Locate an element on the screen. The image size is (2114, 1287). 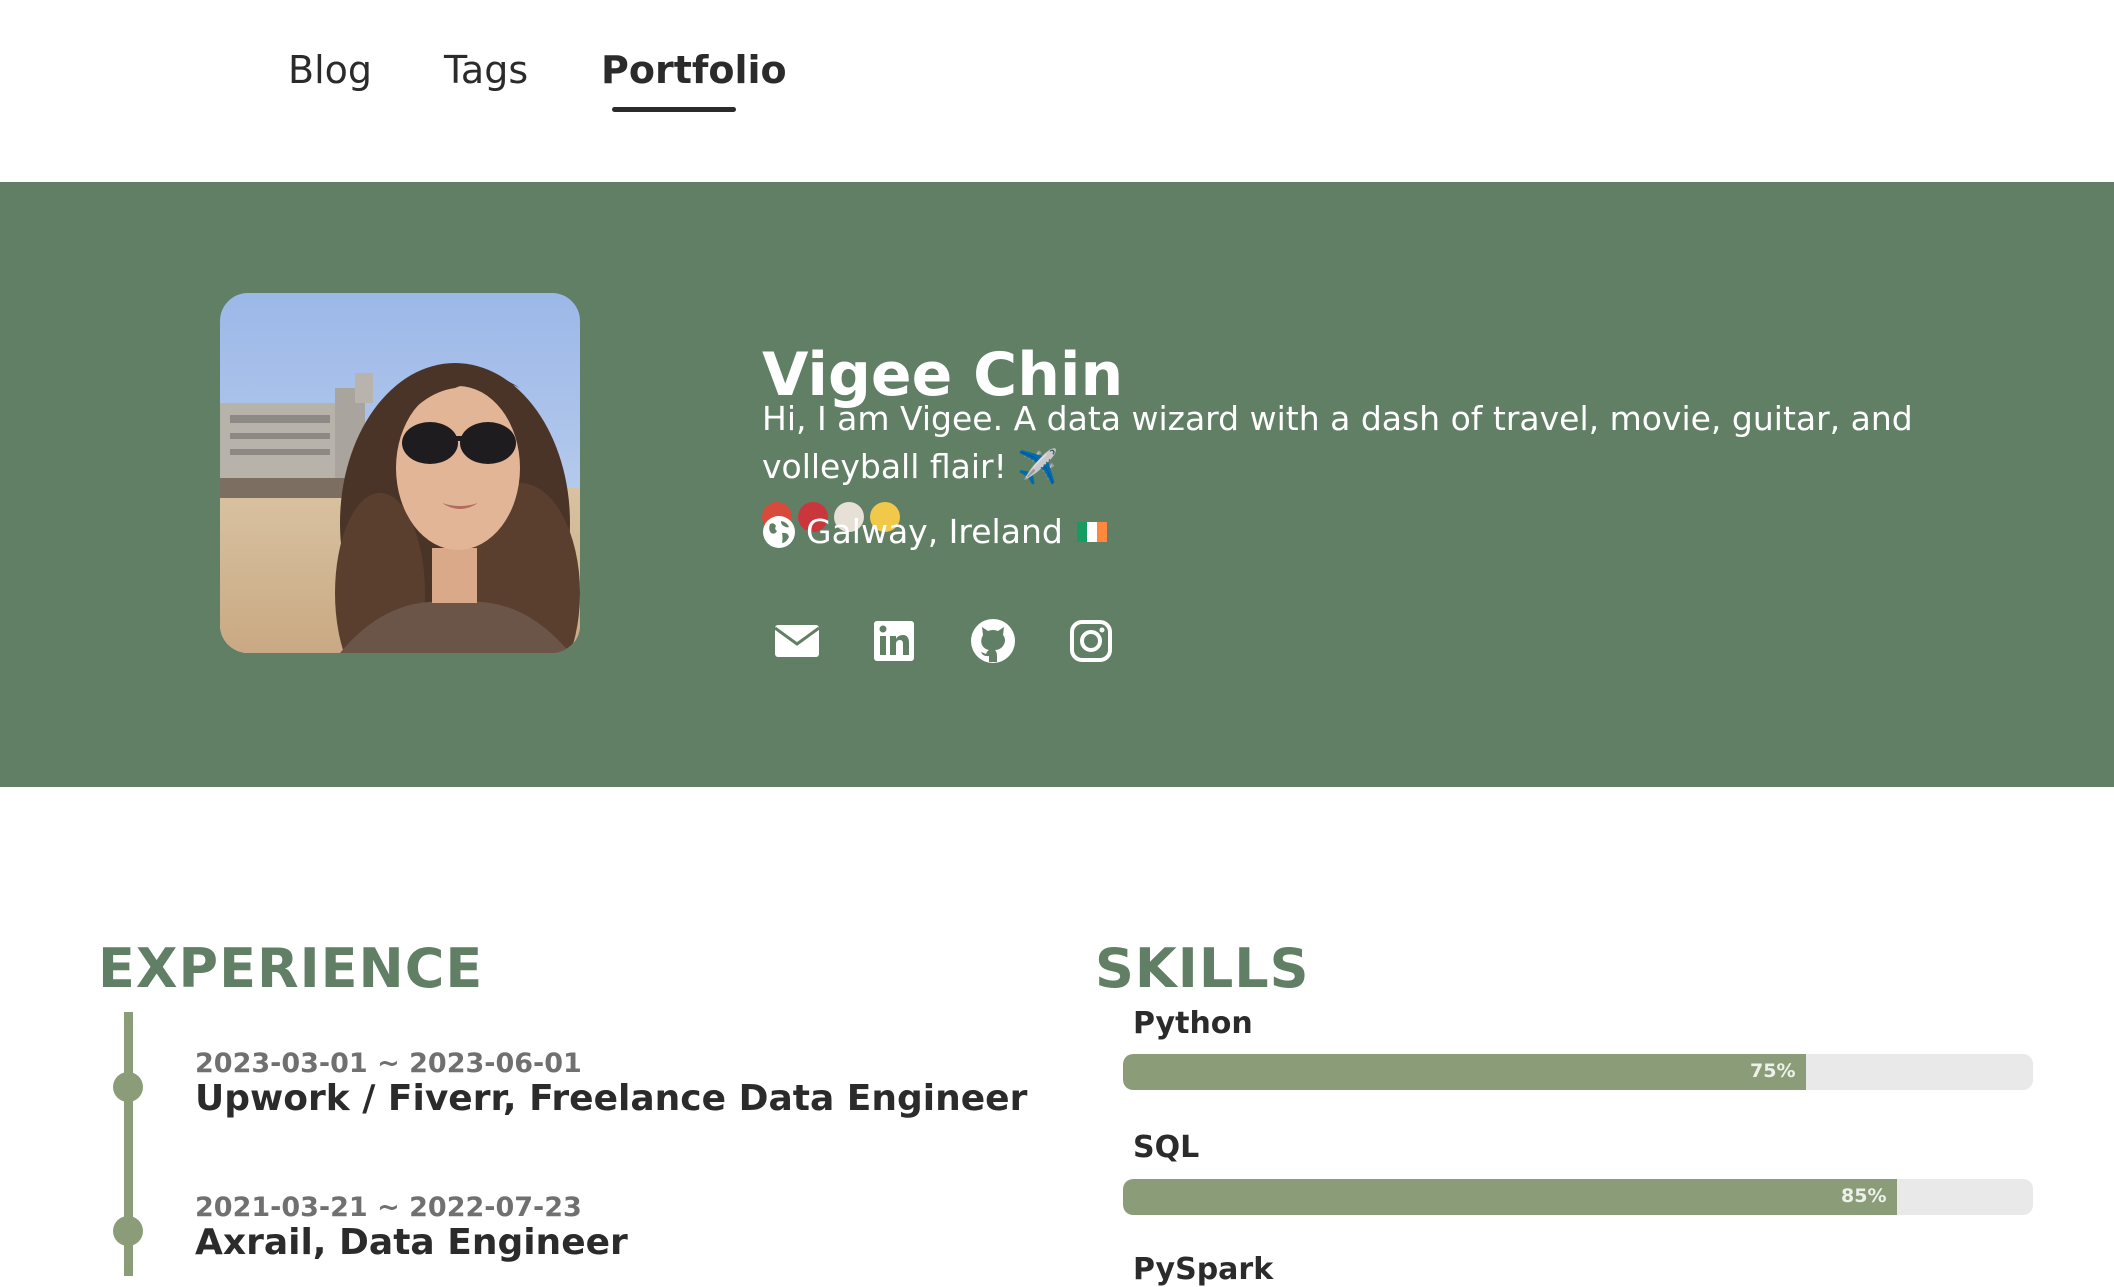
email-icon is located at coordinates (797, 641).